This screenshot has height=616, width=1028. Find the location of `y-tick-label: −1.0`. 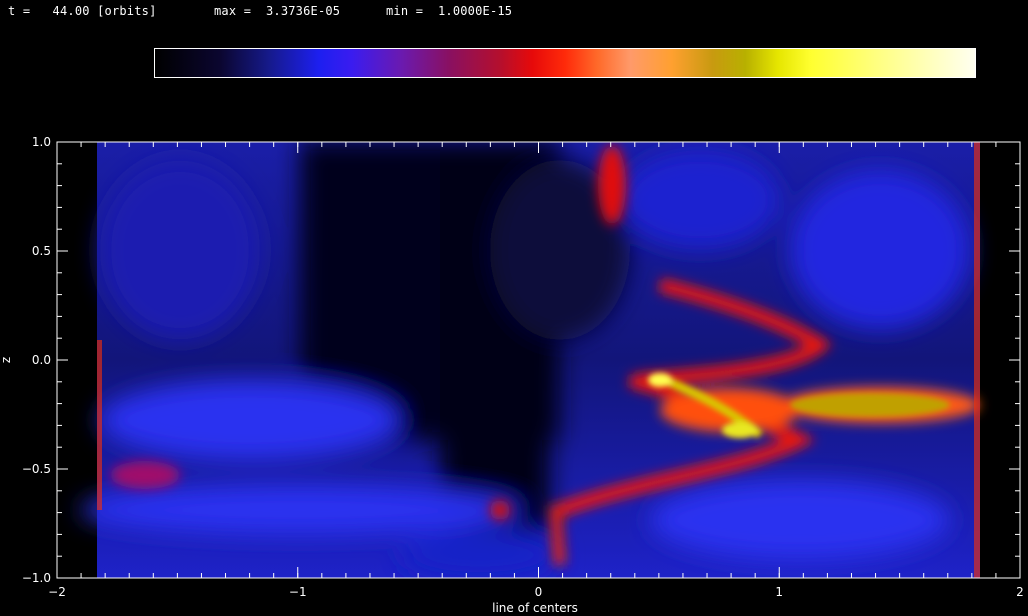

y-tick-label: −1.0 is located at coordinates (36, 578).